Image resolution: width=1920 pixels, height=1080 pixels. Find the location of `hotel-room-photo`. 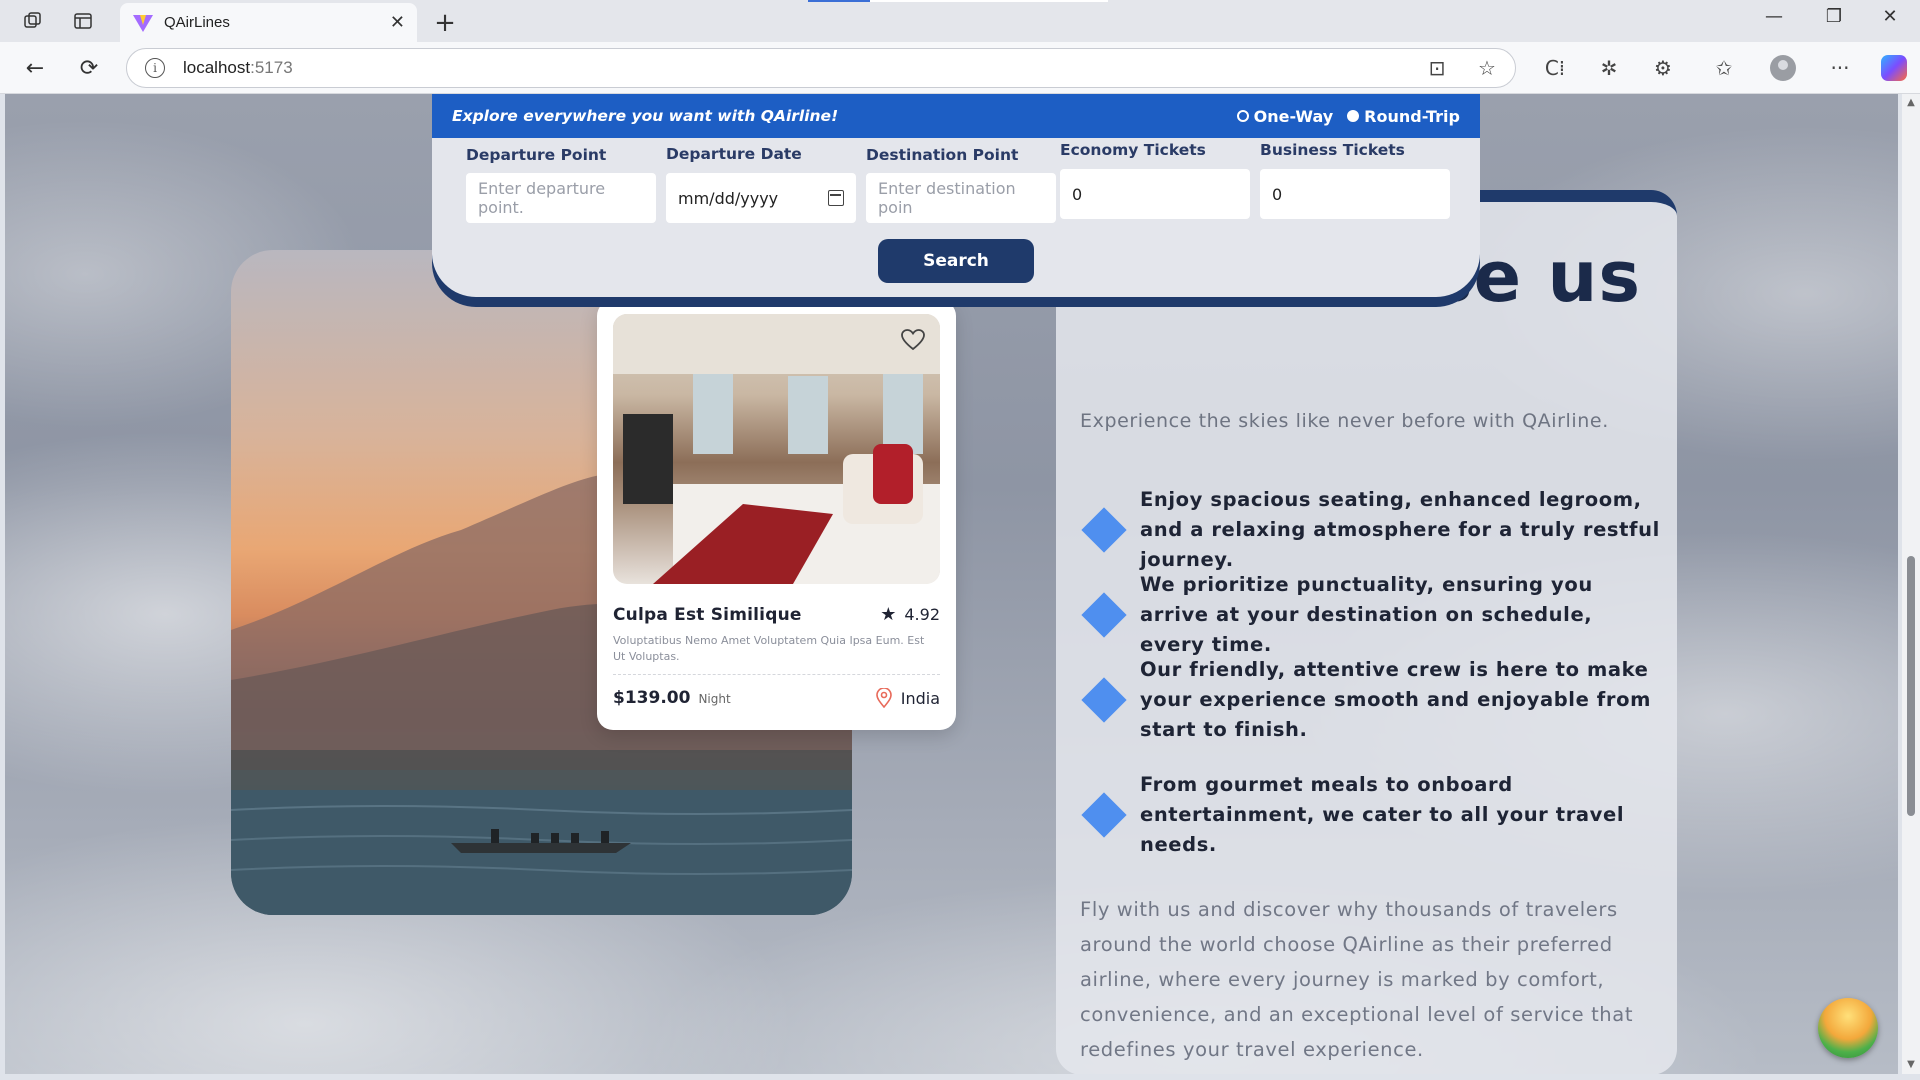

hotel-room-photo is located at coordinates (776, 449).